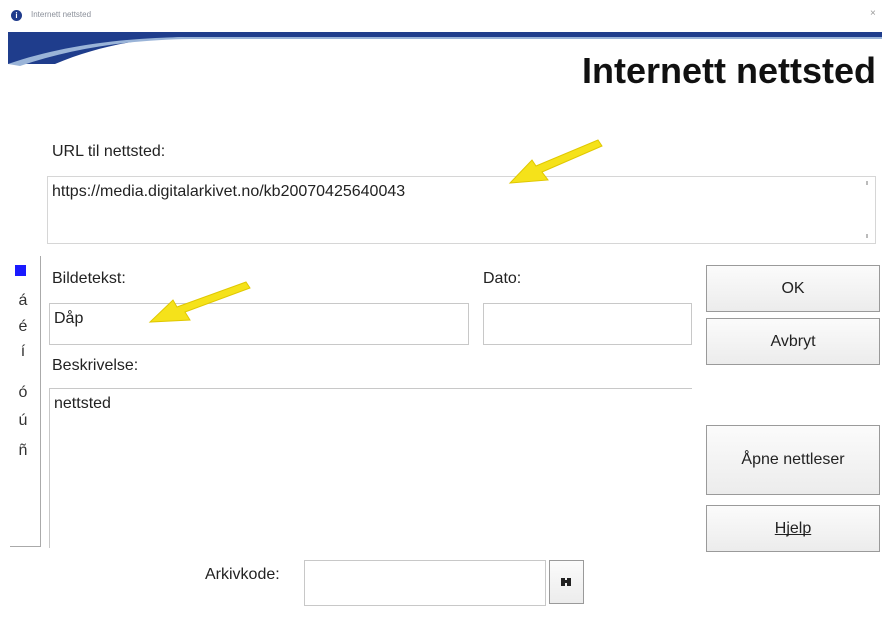 The image size is (882, 619). I want to click on ok-button: OK, so click(793, 288).